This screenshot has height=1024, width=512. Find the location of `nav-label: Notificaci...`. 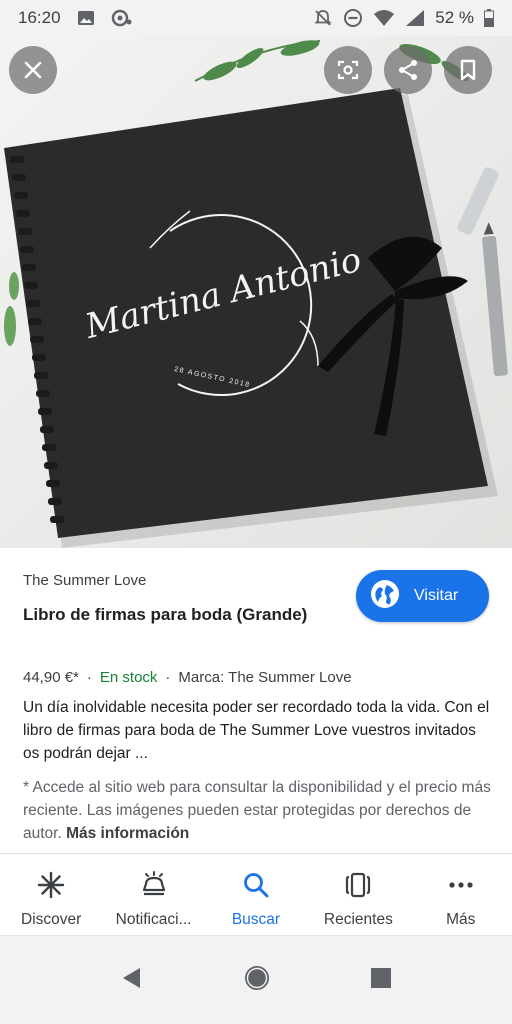

nav-label: Notificaci... is located at coordinates (153, 919).